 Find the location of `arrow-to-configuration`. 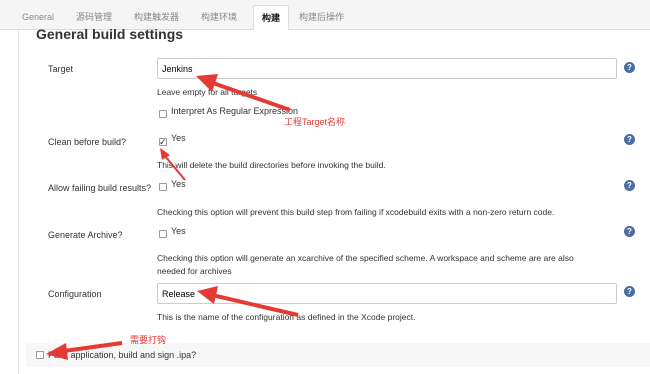

arrow-to-configuration is located at coordinates (248, 301).